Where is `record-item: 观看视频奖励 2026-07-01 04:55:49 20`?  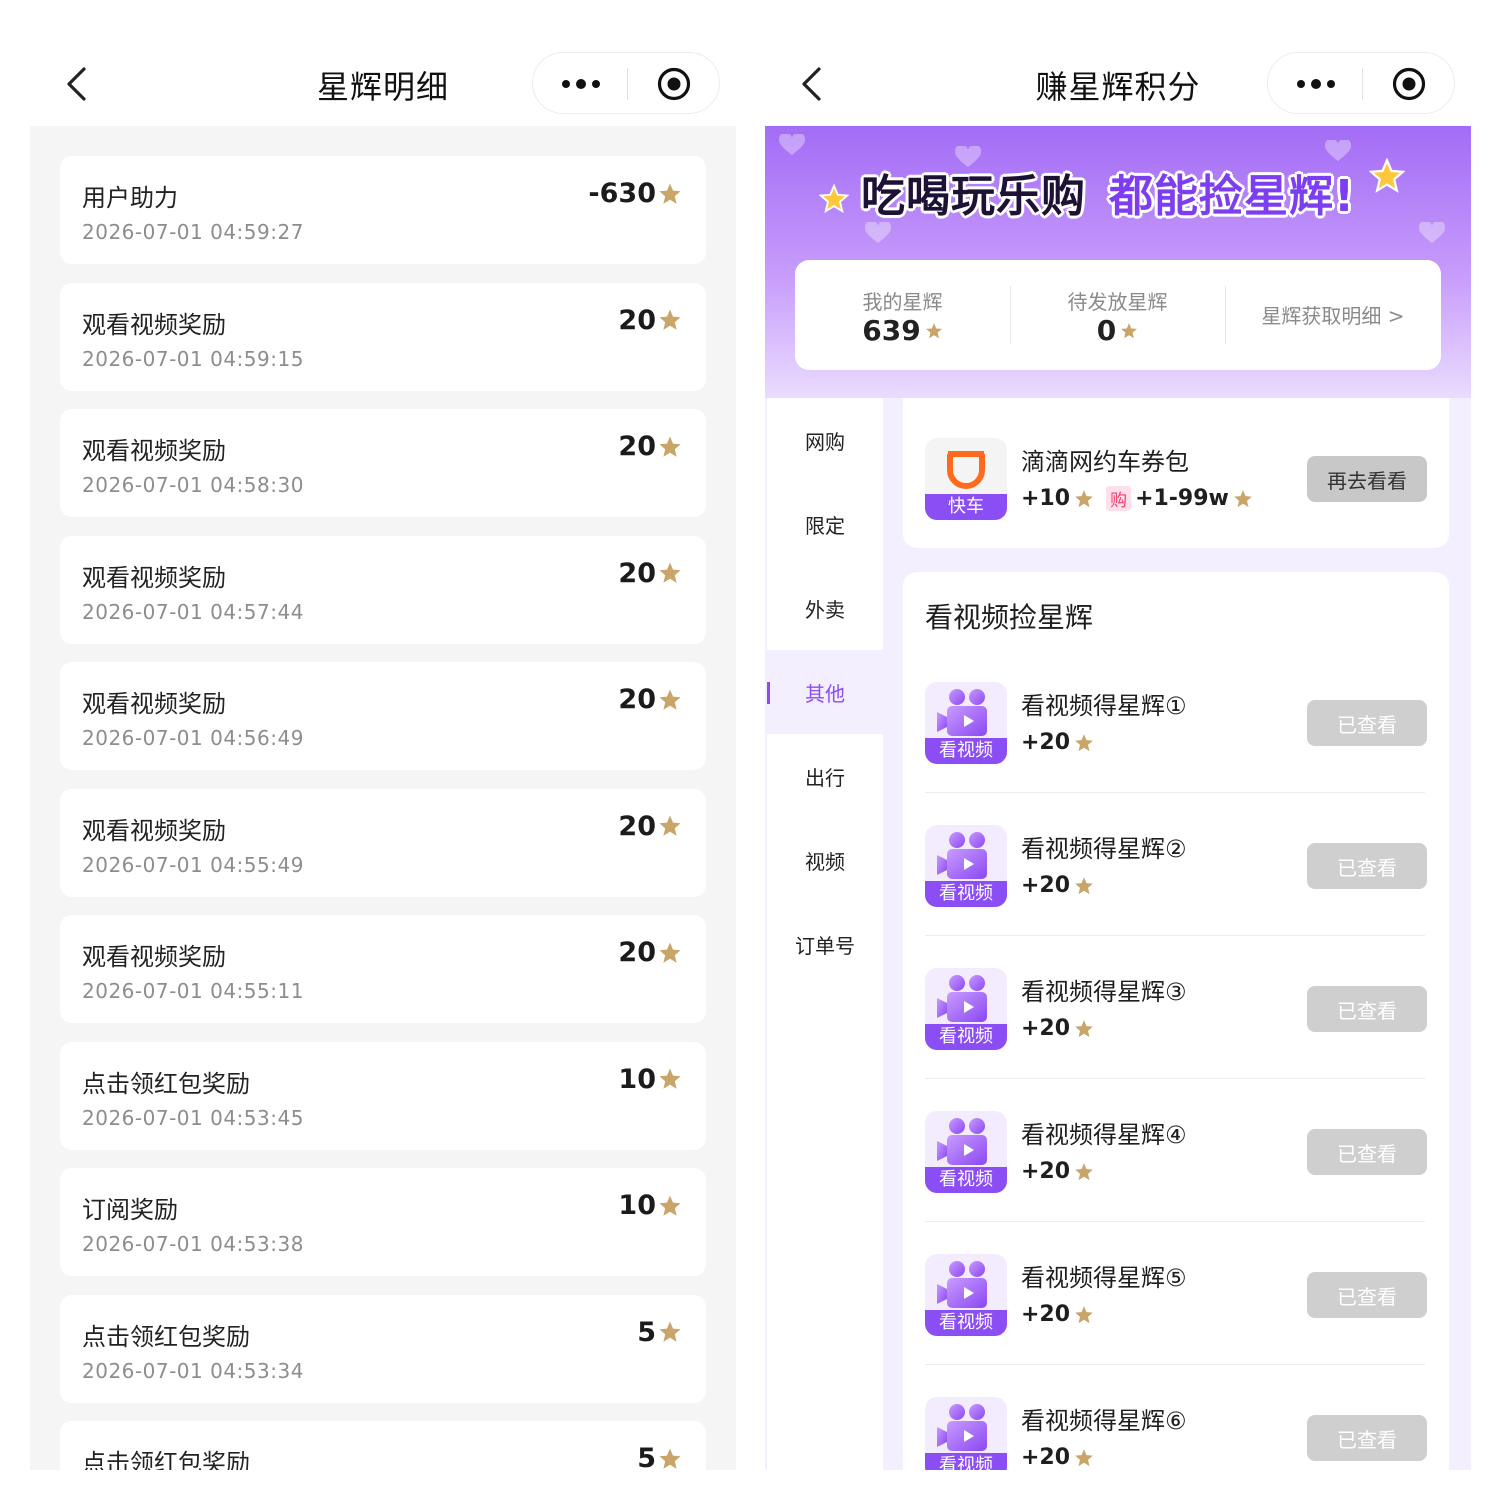 record-item: 观看视频奖励 2026-07-01 04:55:49 20 is located at coordinates (383, 842).